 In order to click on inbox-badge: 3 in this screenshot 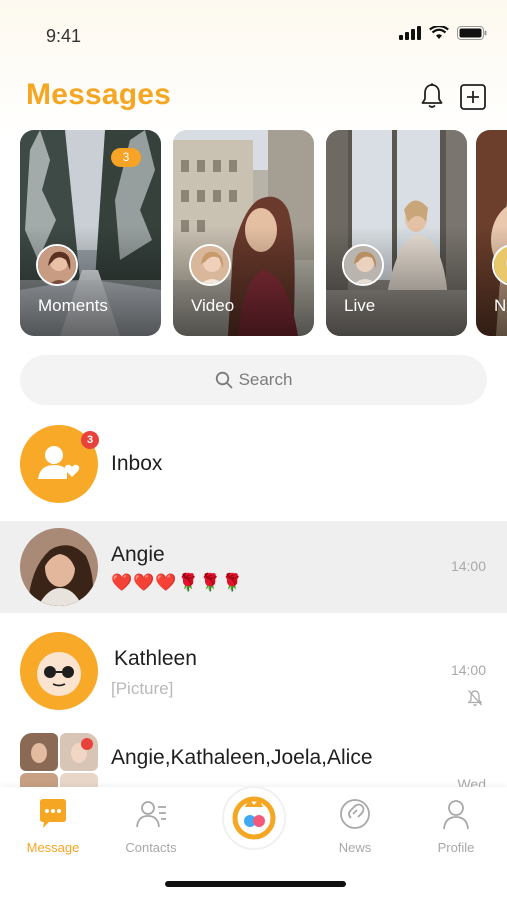, I will do `click(90, 440)`.